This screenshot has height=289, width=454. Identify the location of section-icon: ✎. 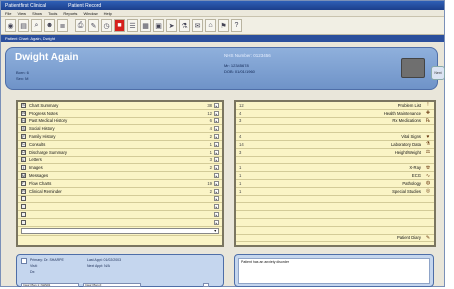
(428, 237).